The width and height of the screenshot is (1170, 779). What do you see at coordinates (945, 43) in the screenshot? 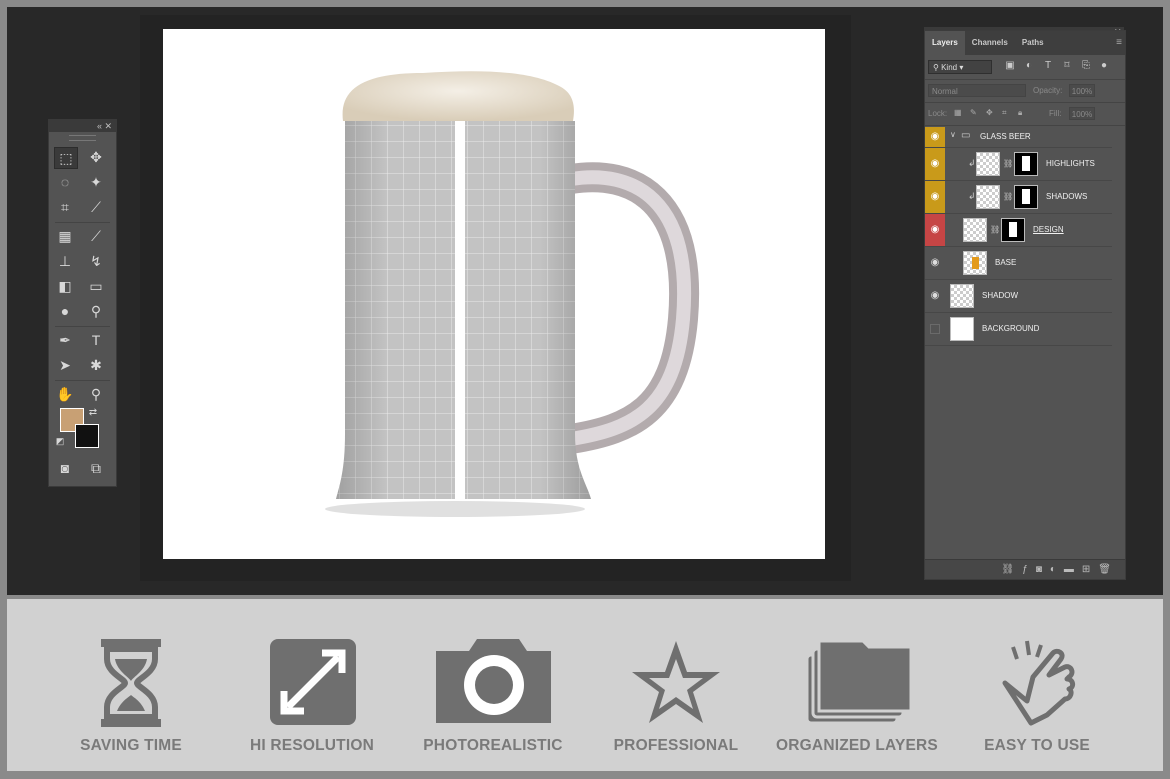
I see `tab-layers: Layers` at bounding box center [945, 43].